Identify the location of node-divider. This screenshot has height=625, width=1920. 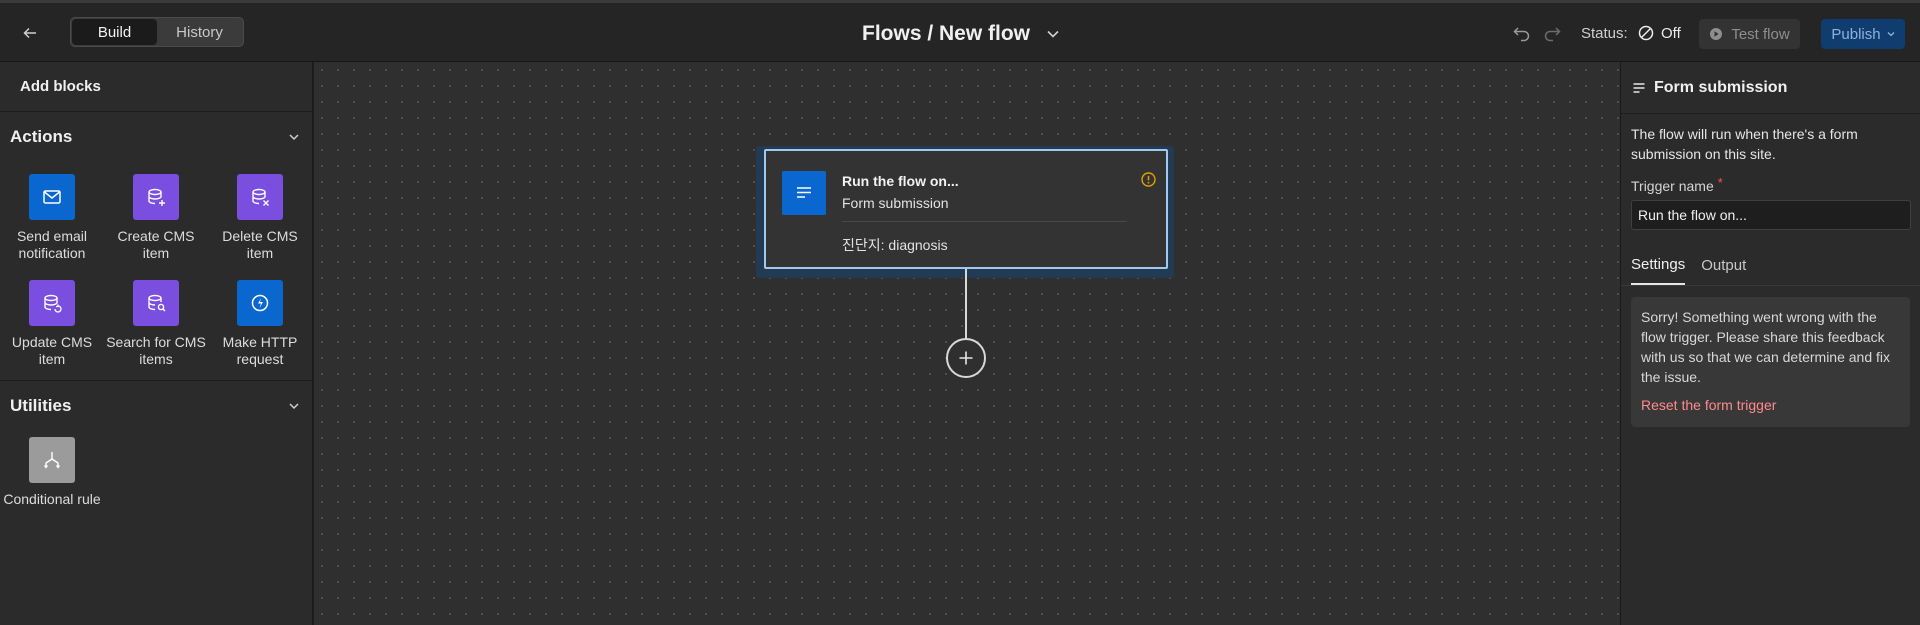
(984, 221).